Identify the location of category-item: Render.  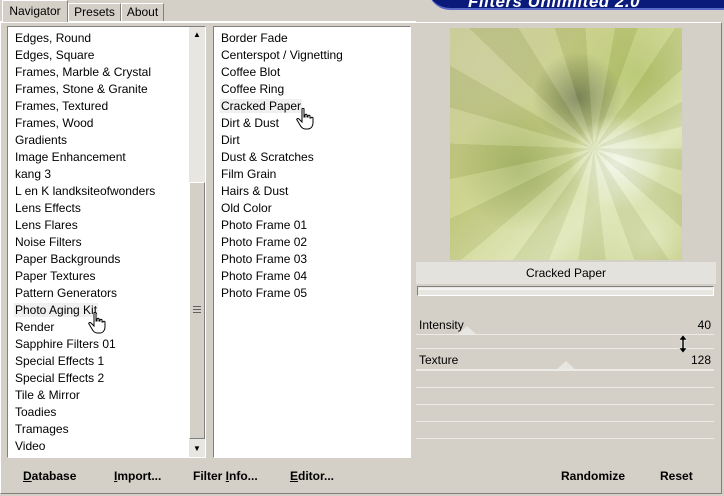
(106, 327).